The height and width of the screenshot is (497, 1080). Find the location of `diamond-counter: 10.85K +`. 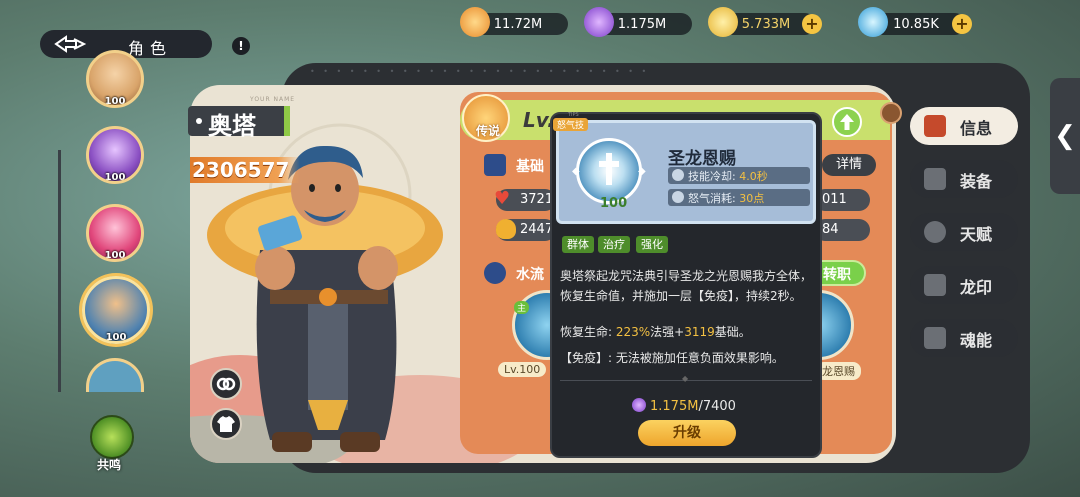

diamond-counter: 10.85K + is located at coordinates (915, 22).